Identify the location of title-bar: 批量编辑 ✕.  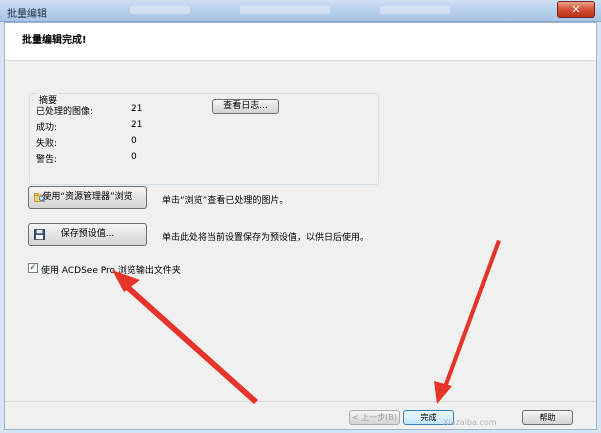
(300, 11).